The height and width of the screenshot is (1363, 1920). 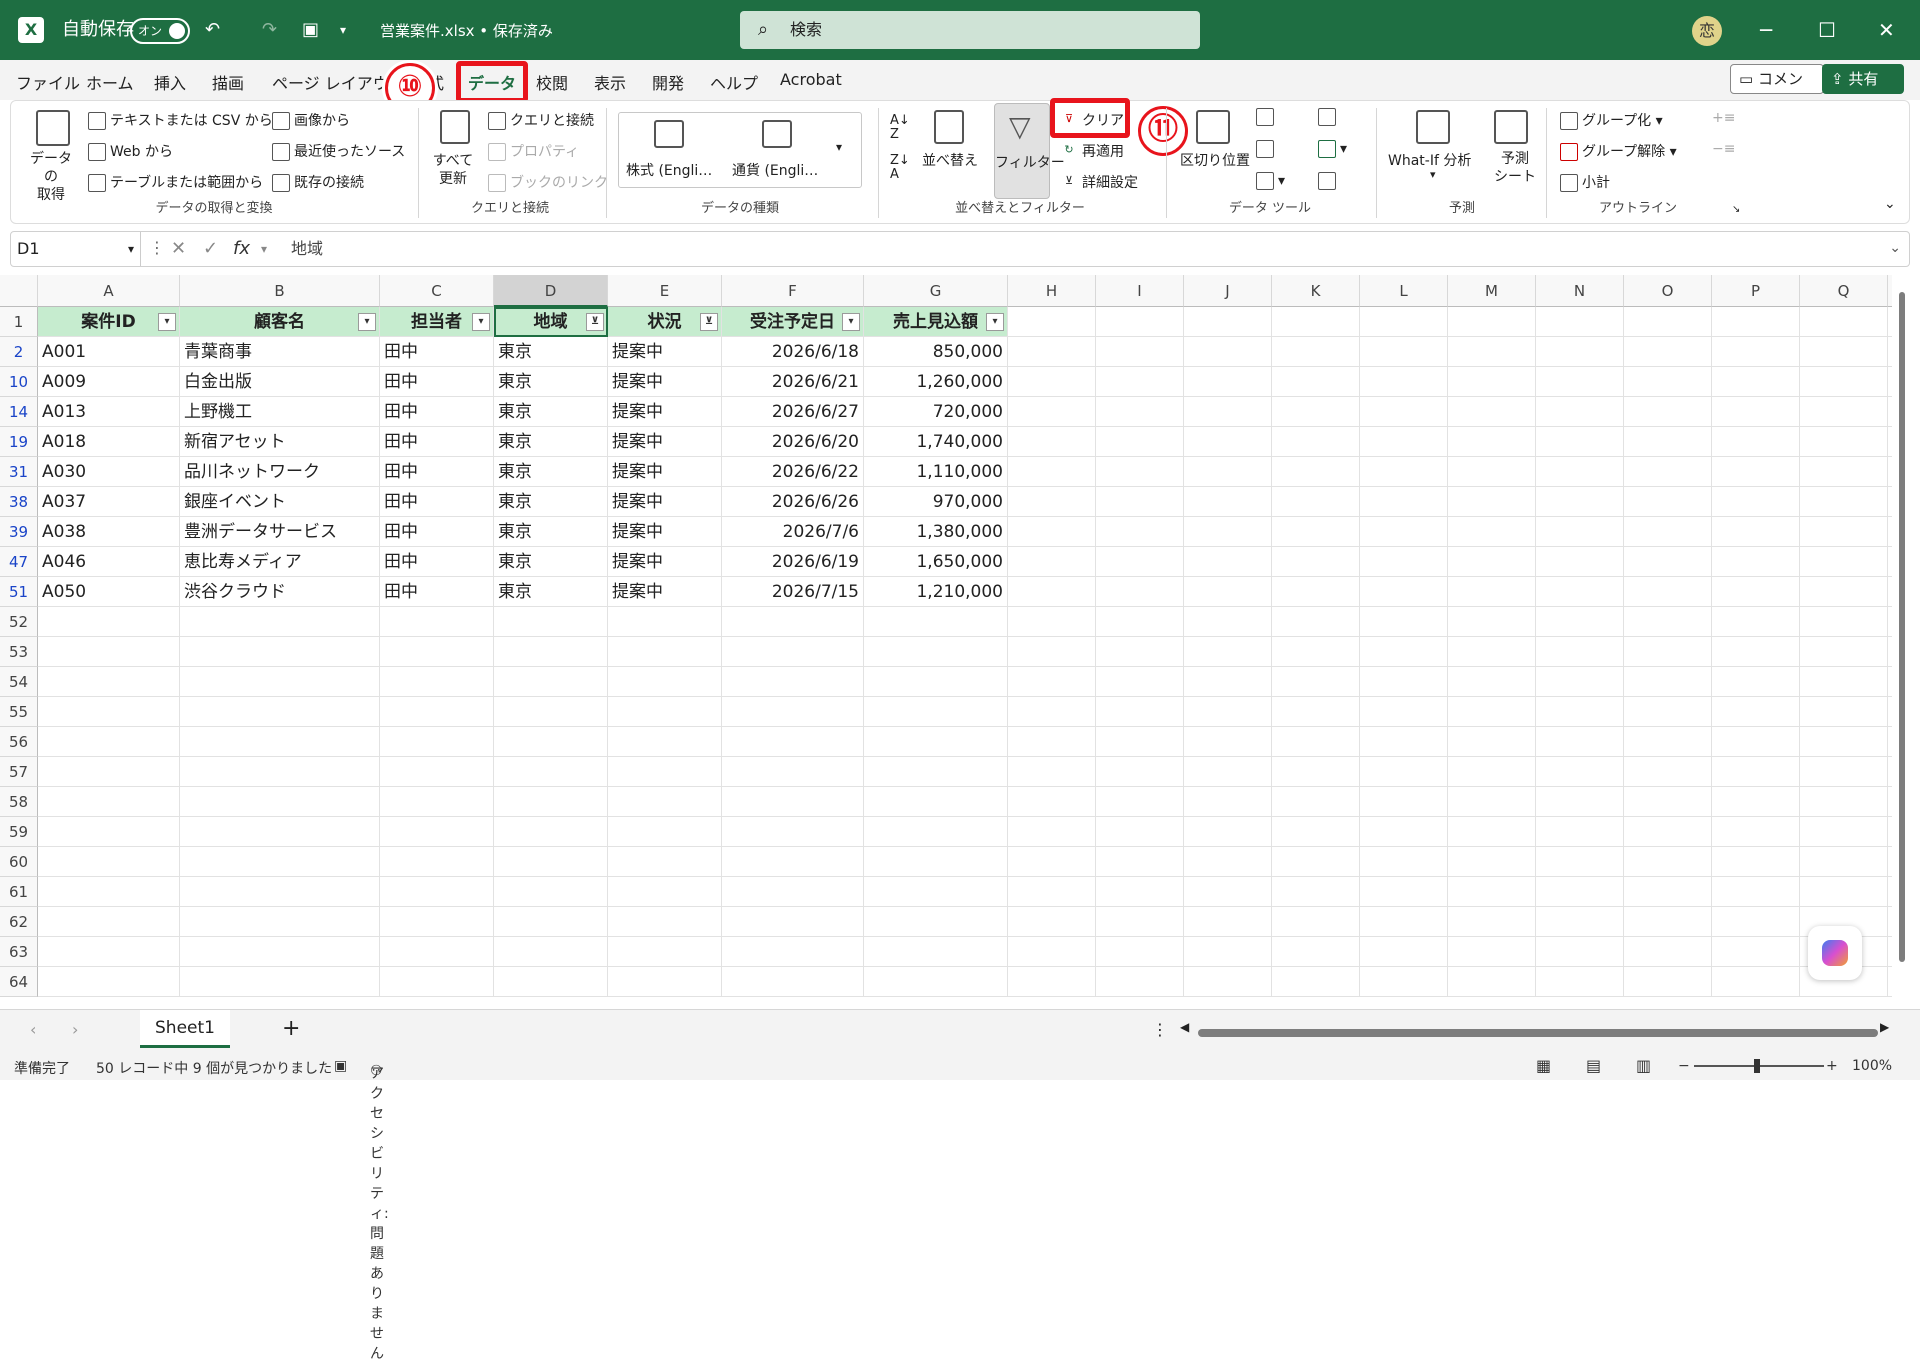 What do you see at coordinates (900, 168) in the screenshot?
I see `sort-descending-icon: Z↓ A` at bounding box center [900, 168].